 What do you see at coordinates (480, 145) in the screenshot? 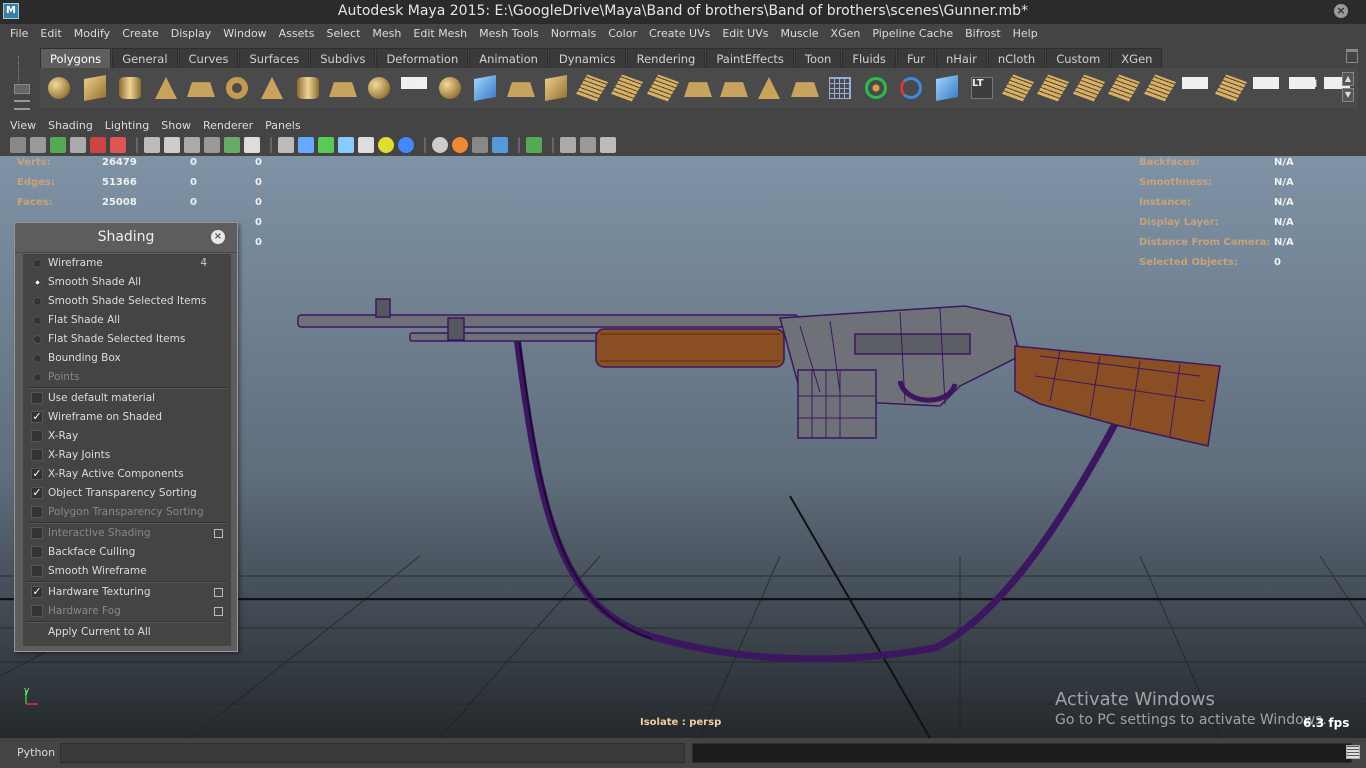
I see `depth-of-field-icon` at bounding box center [480, 145].